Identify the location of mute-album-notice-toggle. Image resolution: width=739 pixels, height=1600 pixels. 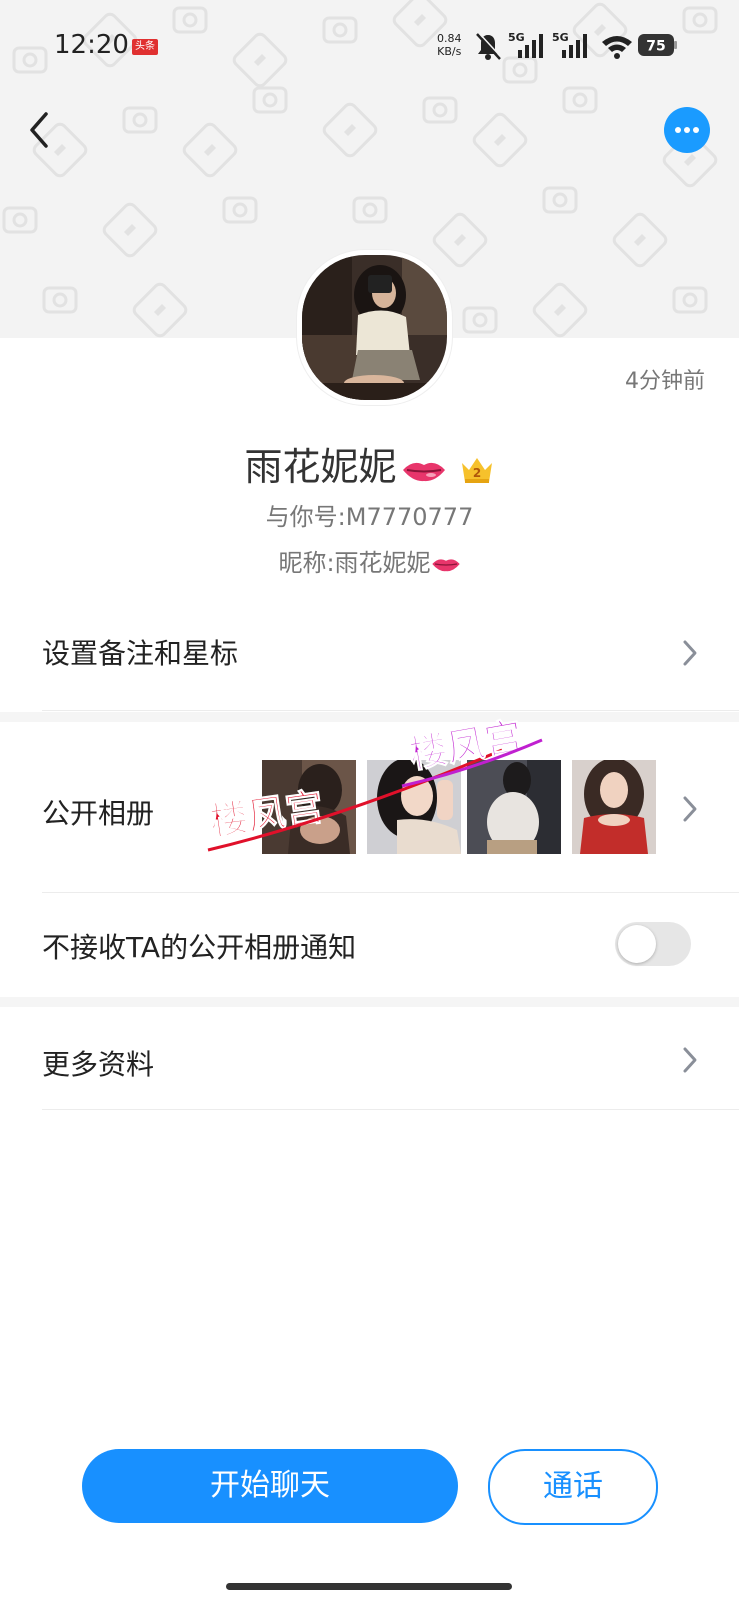
(653, 944).